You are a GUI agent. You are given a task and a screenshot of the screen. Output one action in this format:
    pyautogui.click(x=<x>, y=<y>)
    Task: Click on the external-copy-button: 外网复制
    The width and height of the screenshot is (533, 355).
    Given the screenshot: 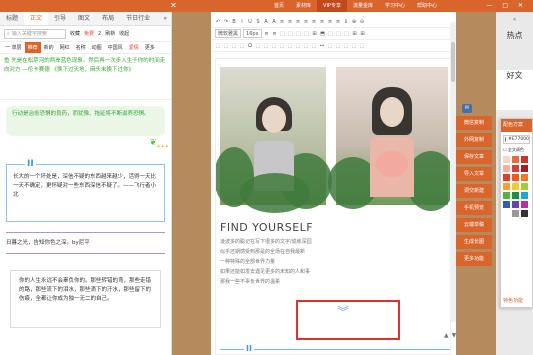 What is the action you would take?
    pyautogui.click(x=474, y=140)
    